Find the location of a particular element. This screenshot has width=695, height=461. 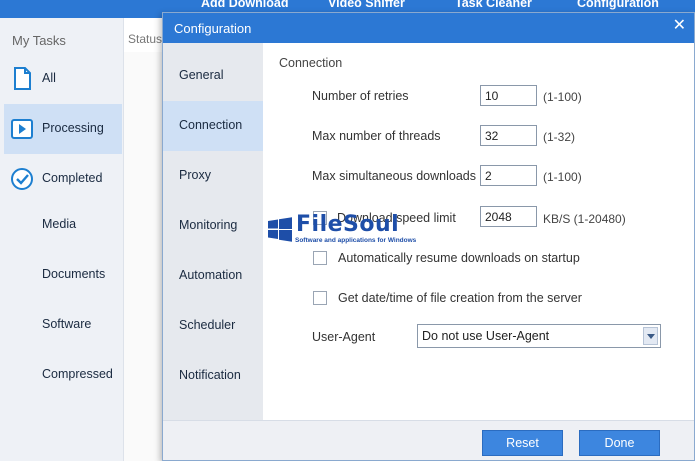

watermark-subtitle: Software and applications for Windows is located at coordinates (356, 240).